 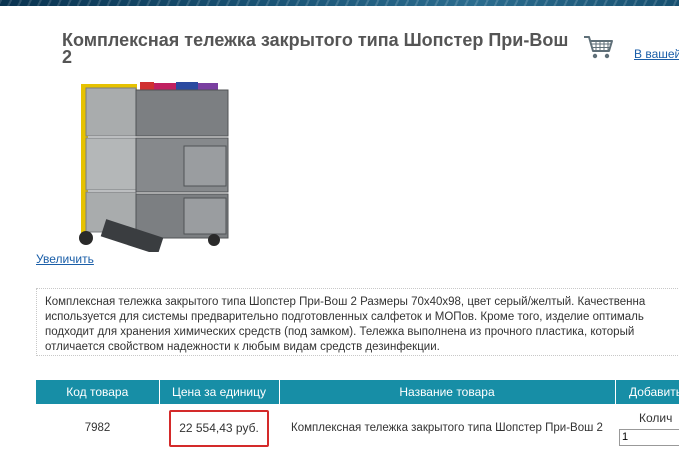 I want to click on price-value: 22 554,43 руб., so click(x=219, y=428).